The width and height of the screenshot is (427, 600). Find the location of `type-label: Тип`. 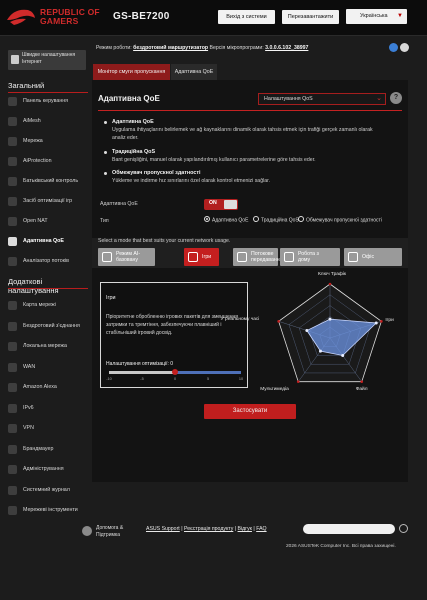

type-label: Тип is located at coordinates (104, 221).